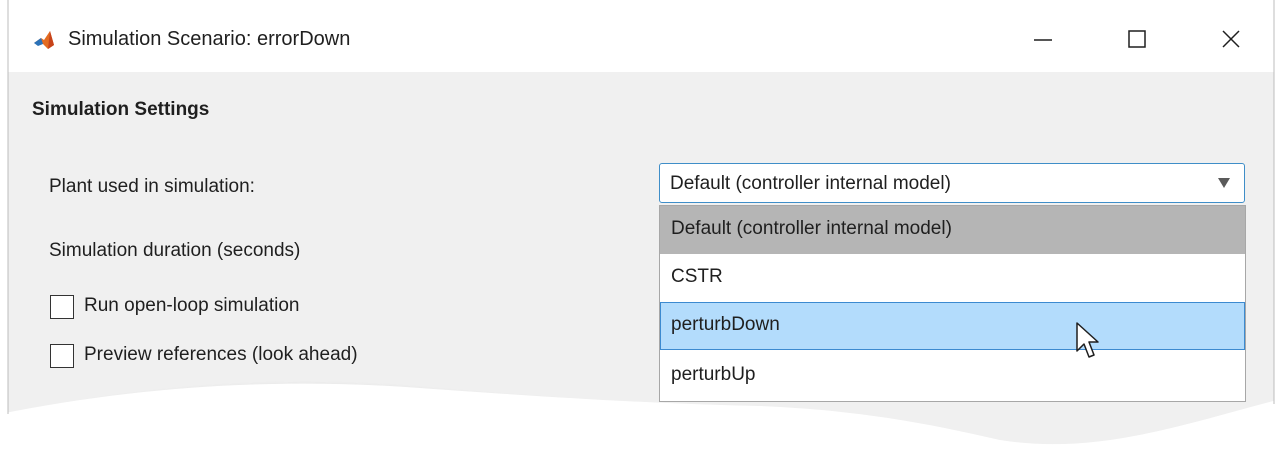 This screenshot has height=456, width=1285. I want to click on preview-checkbox, so click(62, 356).